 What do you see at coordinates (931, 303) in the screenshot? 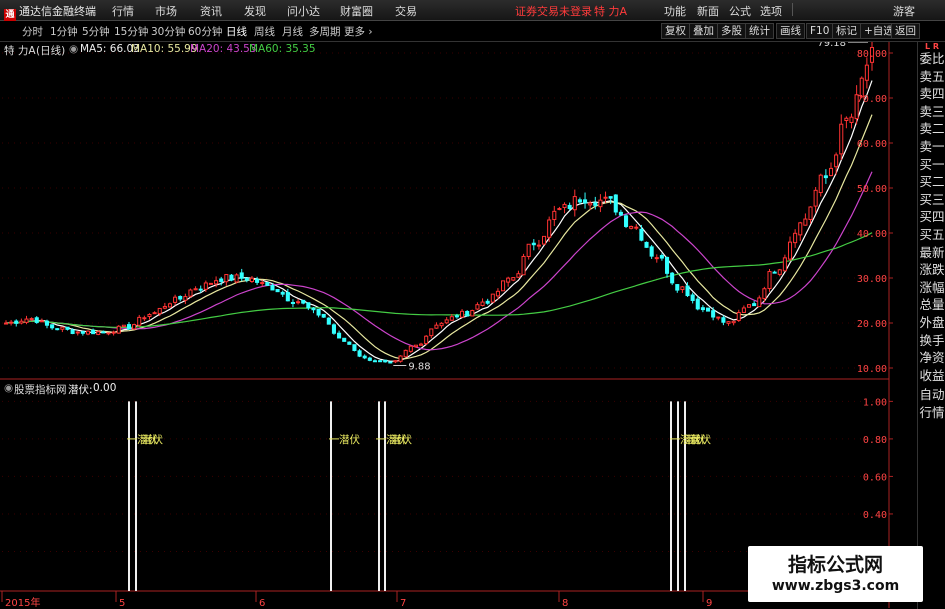
I see `sidebar-item-14: 总量` at bounding box center [931, 303].